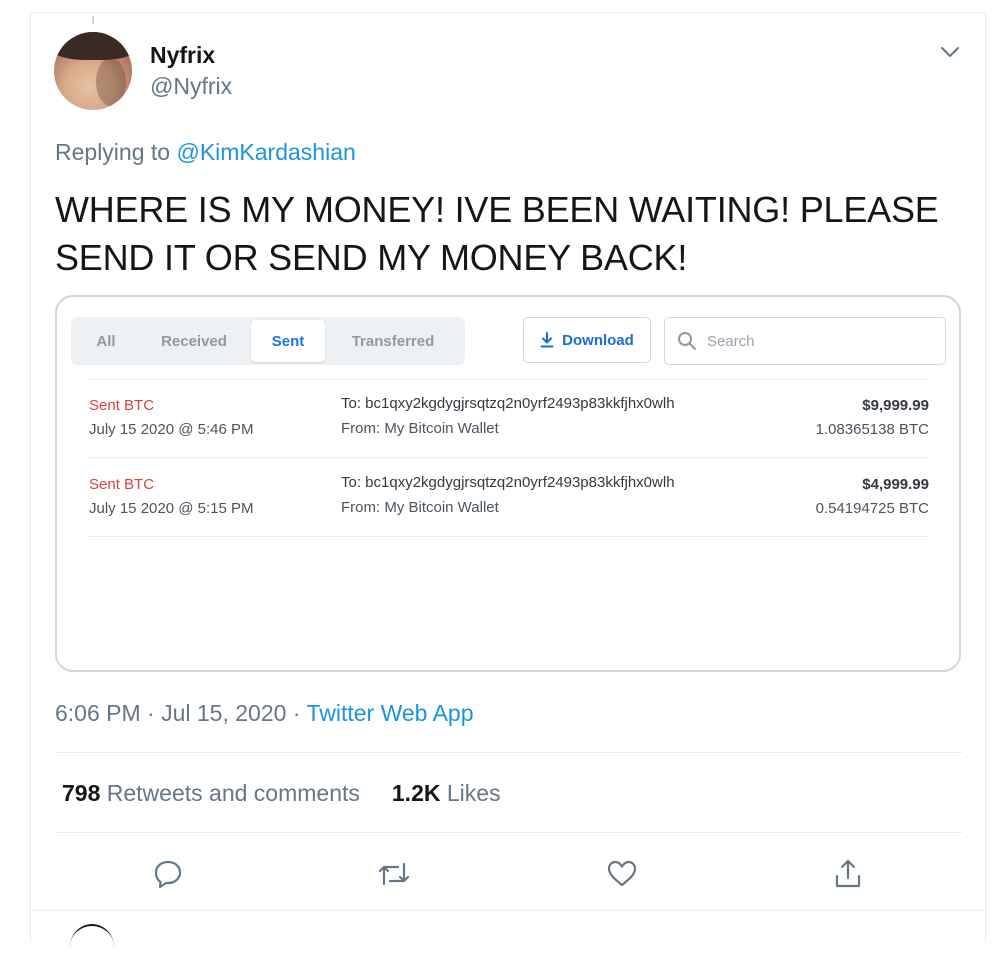 The height and width of the screenshot is (970, 1002). Describe the element at coordinates (171, 429) in the screenshot. I see `transaction-date: July 15 2020 @ 5:46 PM` at that location.